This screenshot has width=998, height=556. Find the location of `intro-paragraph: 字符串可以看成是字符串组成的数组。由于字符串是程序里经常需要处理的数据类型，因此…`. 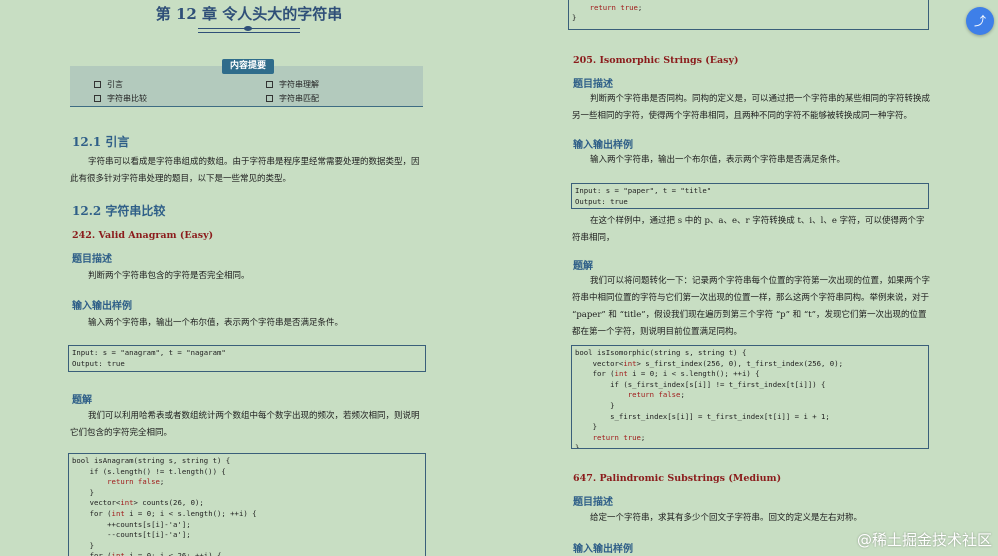

intro-paragraph: 字符串可以看成是字符串组成的数组。由于字符串是程序里经常需要处理的数据类型，因此… is located at coordinates (245, 170).